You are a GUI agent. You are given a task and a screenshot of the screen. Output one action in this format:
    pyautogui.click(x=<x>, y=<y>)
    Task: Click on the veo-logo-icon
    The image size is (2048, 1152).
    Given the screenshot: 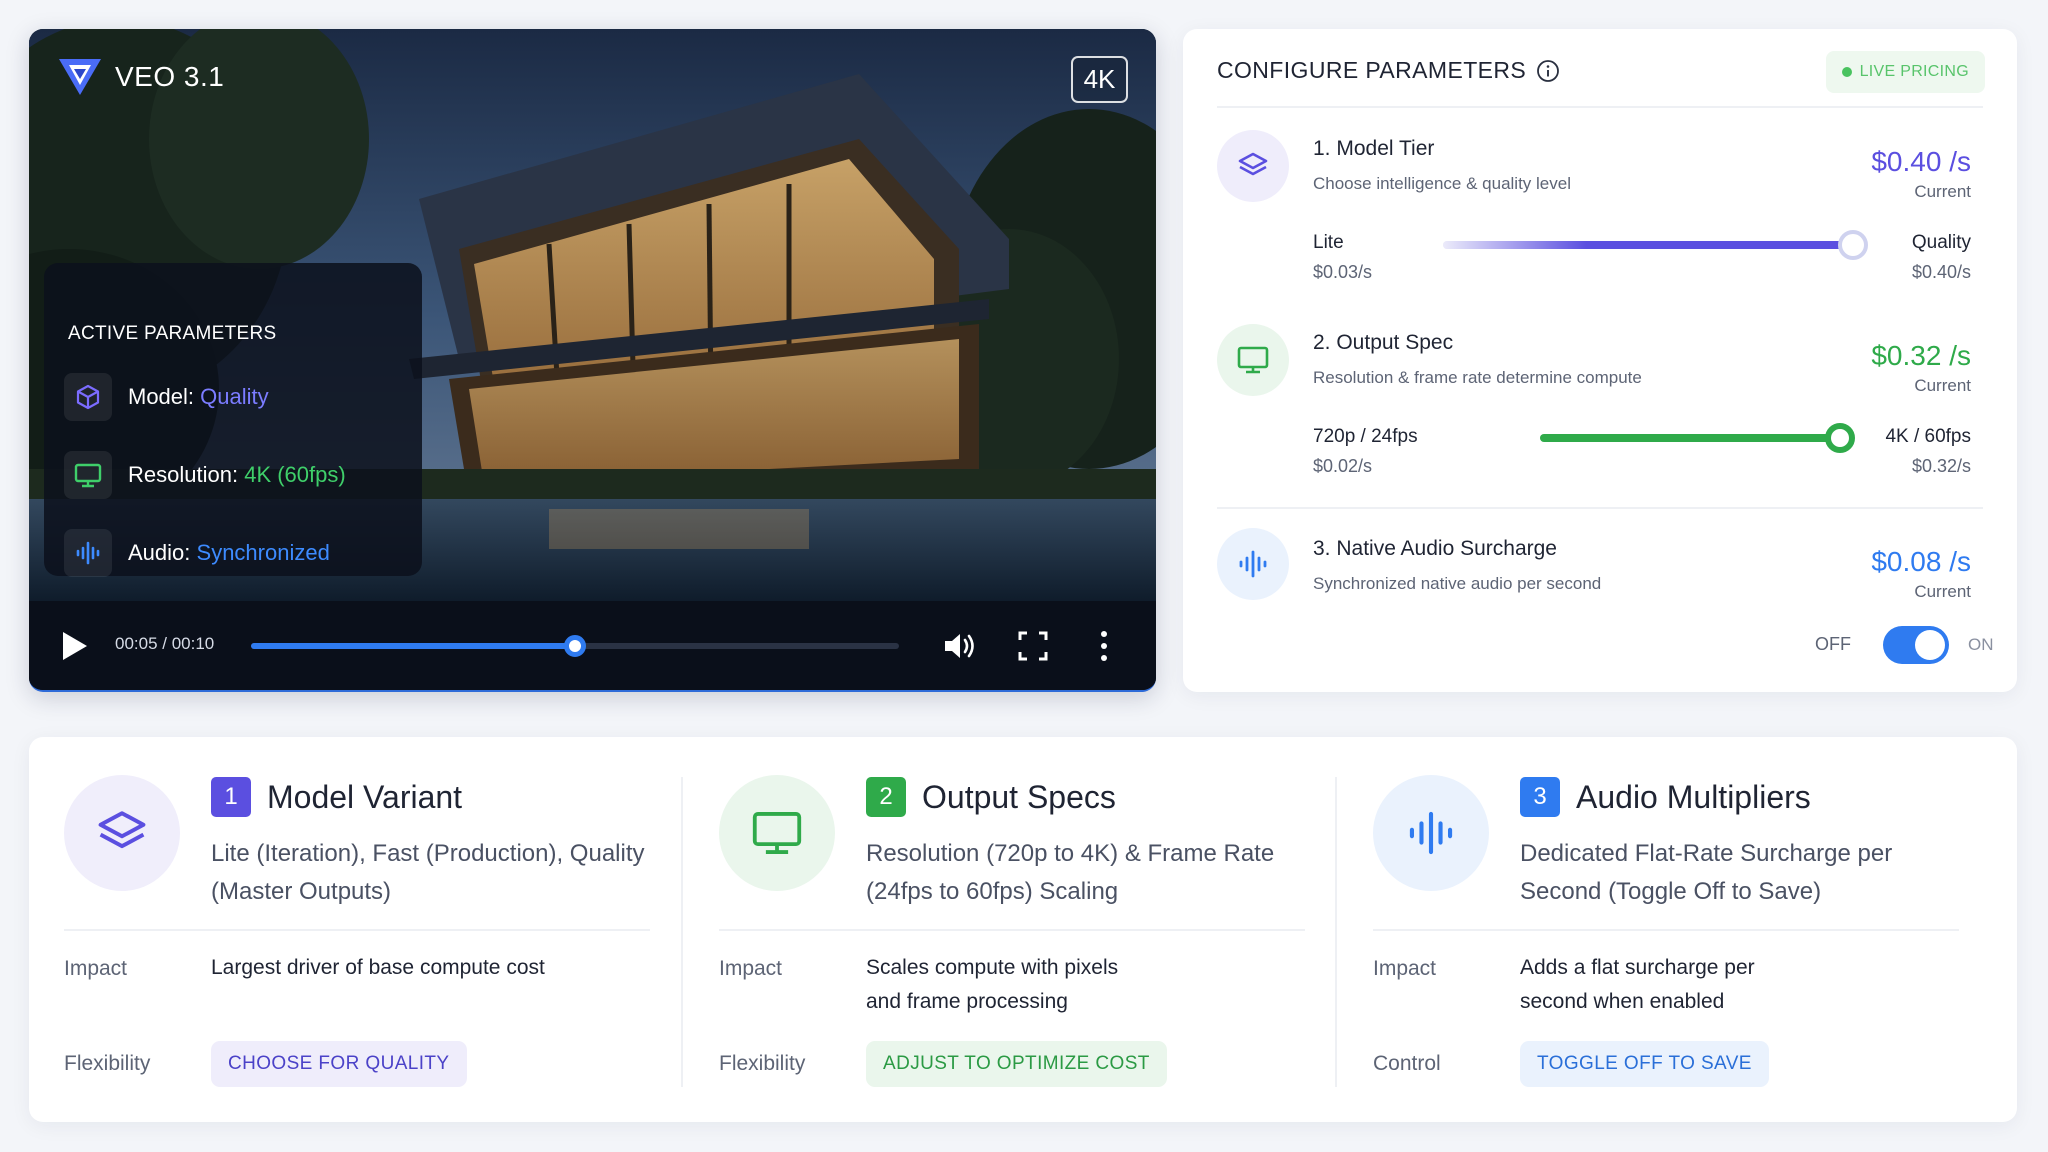 What is the action you would take?
    pyautogui.click(x=80, y=77)
    